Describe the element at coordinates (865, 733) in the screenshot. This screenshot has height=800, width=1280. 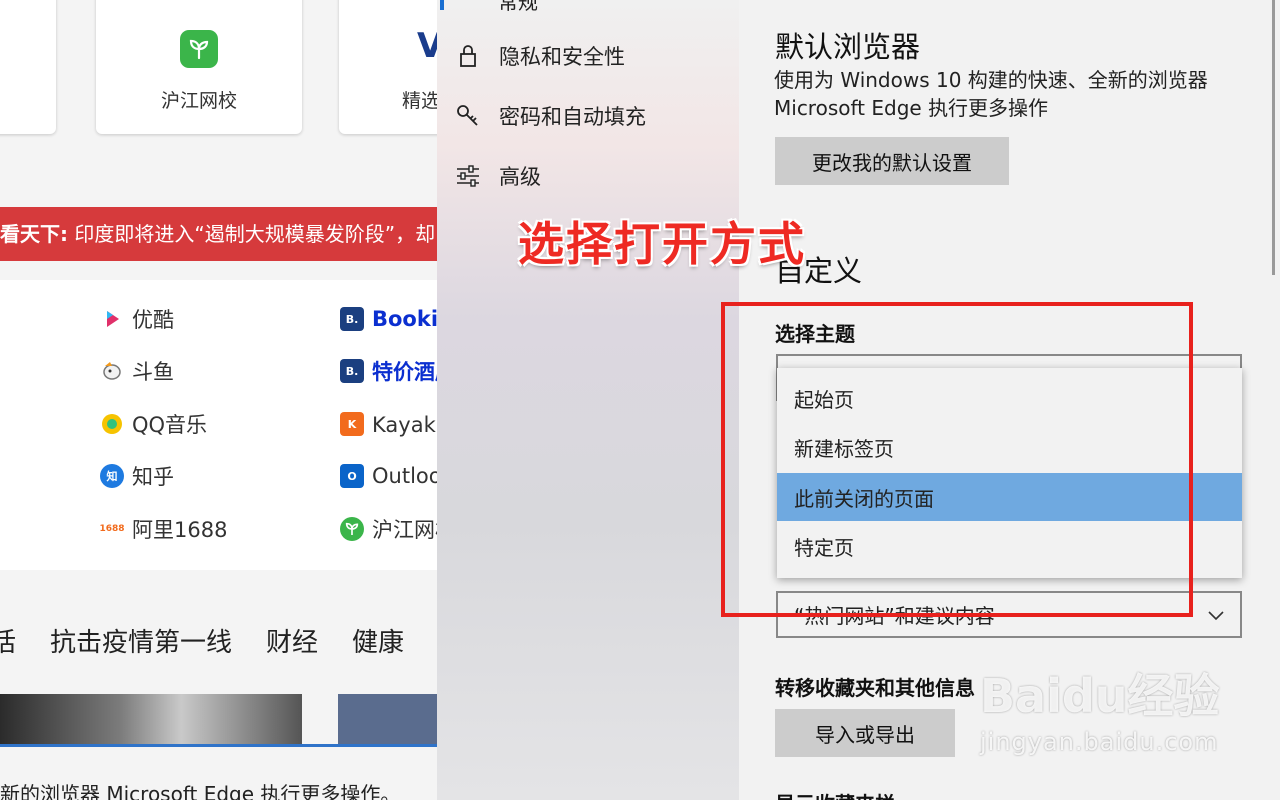
I see `import-export-button: 导入或导出` at that location.